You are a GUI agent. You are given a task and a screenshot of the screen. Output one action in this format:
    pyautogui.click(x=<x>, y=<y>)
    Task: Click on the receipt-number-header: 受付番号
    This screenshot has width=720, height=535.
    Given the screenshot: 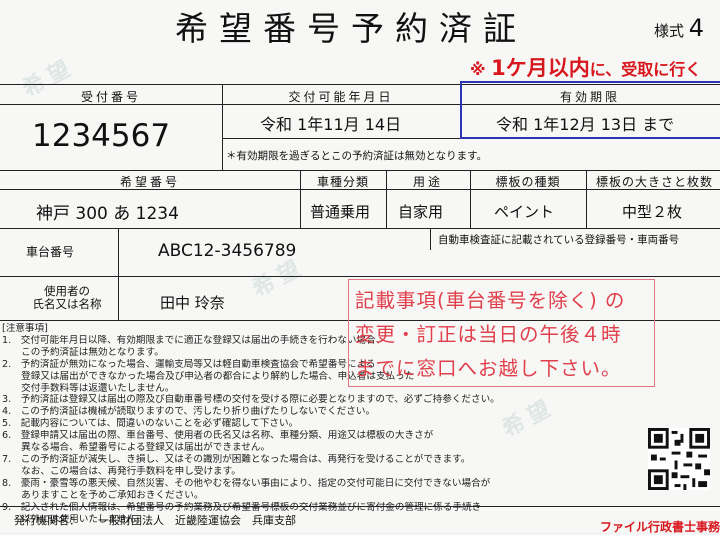 What is the action you would take?
    pyautogui.click(x=110, y=97)
    